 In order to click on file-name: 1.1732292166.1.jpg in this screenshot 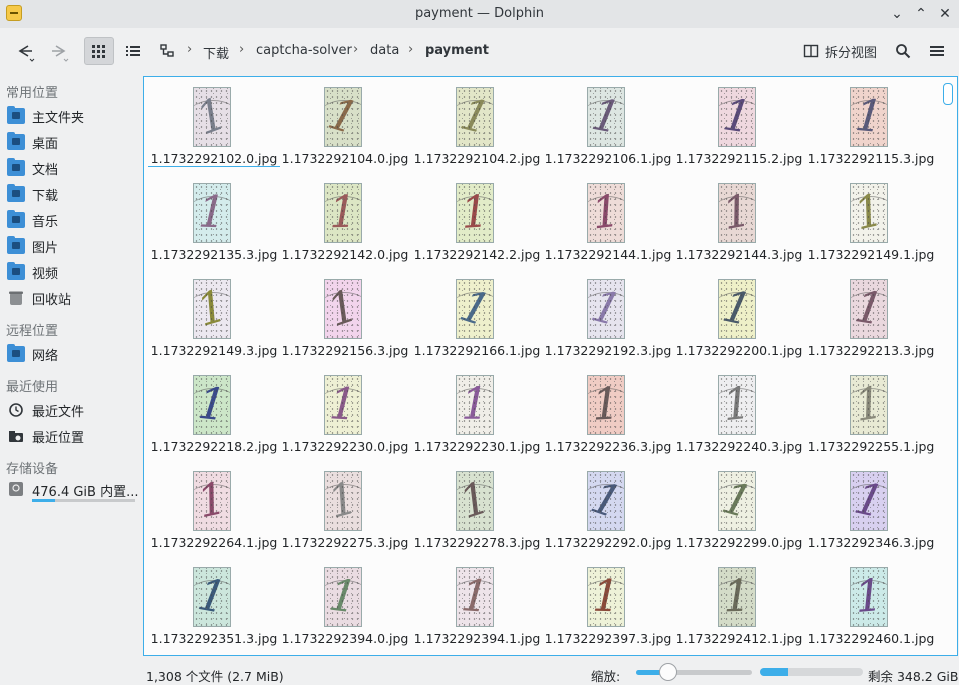, I will do `click(477, 350)`.